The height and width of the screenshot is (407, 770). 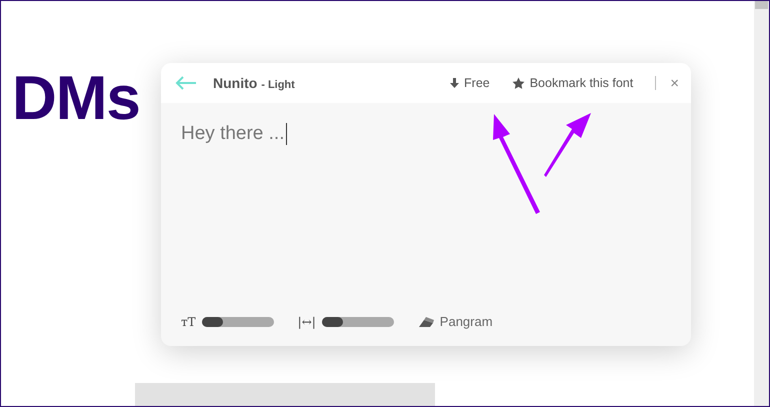 I want to click on slider-label: тT, so click(x=188, y=321).